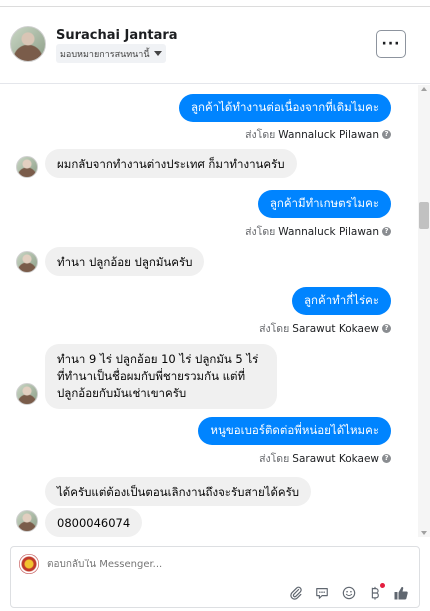  I want to click on notification-dot, so click(382, 585).